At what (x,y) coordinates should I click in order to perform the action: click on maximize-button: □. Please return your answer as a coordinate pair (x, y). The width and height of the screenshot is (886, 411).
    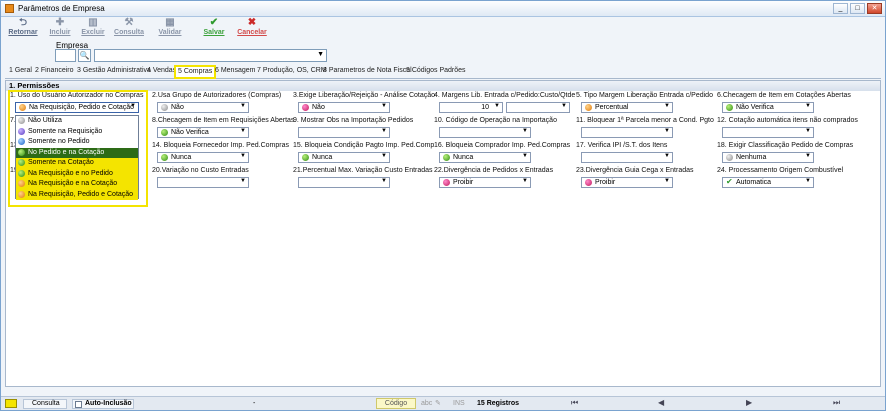
    Looking at the image, I should click on (857, 8).